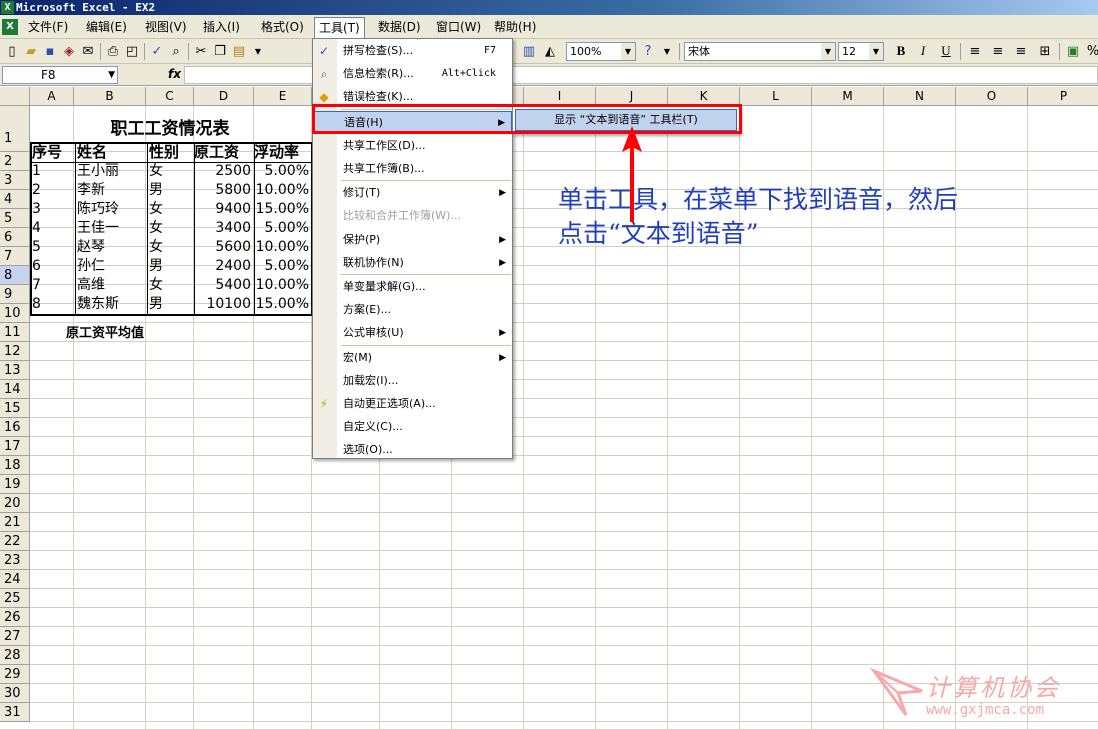 This screenshot has width=1098, height=729. I want to click on row-header-15: 15, so click(15, 408).